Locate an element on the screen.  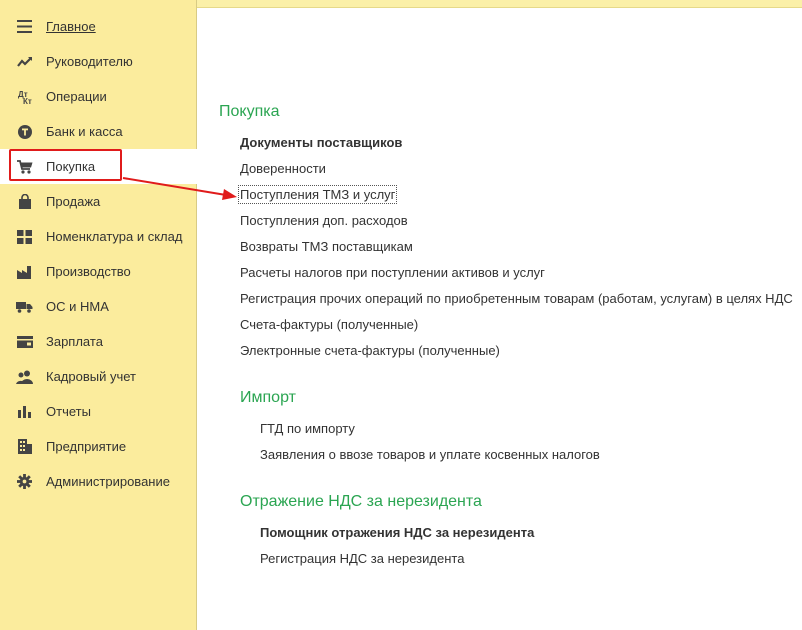
shopping-bag-icon is located at coordinates (24, 201).